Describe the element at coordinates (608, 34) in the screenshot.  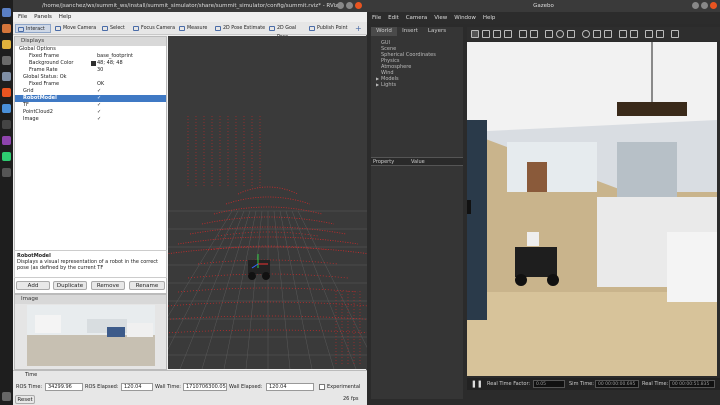
I see `directional-light-icon` at that location.